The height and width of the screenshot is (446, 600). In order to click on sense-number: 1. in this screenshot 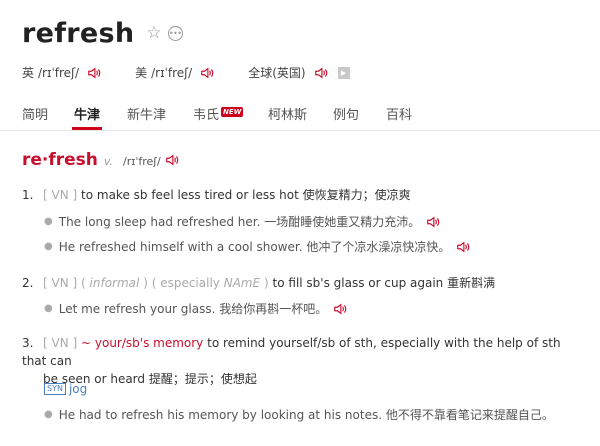, I will do `click(28, 195)`.